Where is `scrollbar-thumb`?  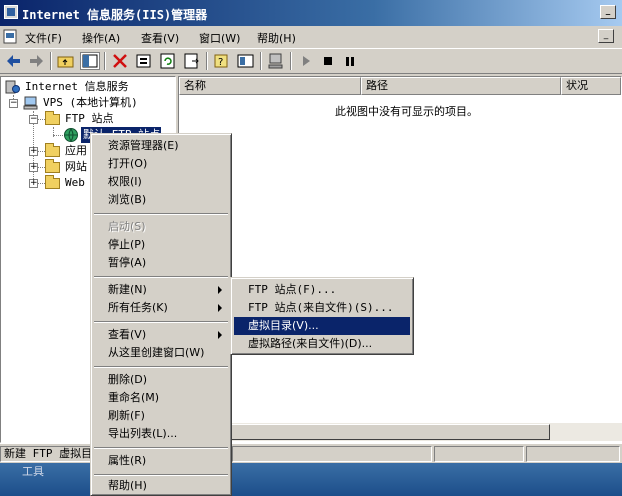 scrollbar-thumb is located at coordinates (390, 432).